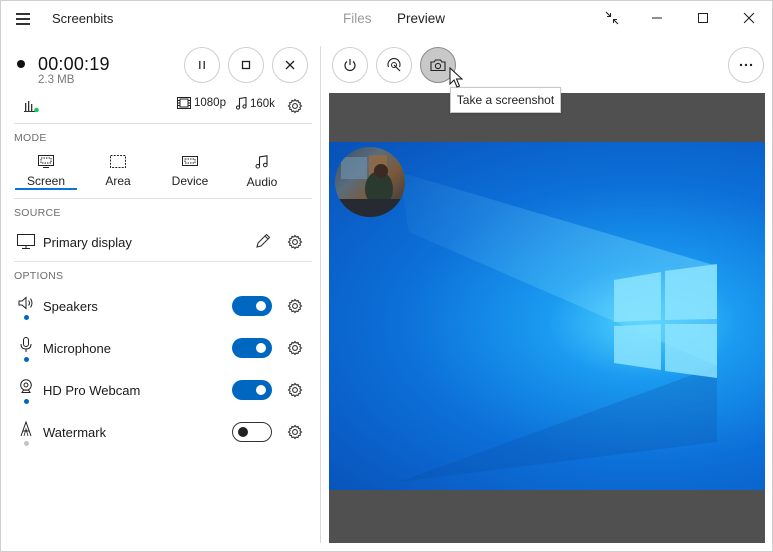  Describe the element at coordinates (46, 181) in the screenshot. I see `mode-tab-label: Screen` at that location.